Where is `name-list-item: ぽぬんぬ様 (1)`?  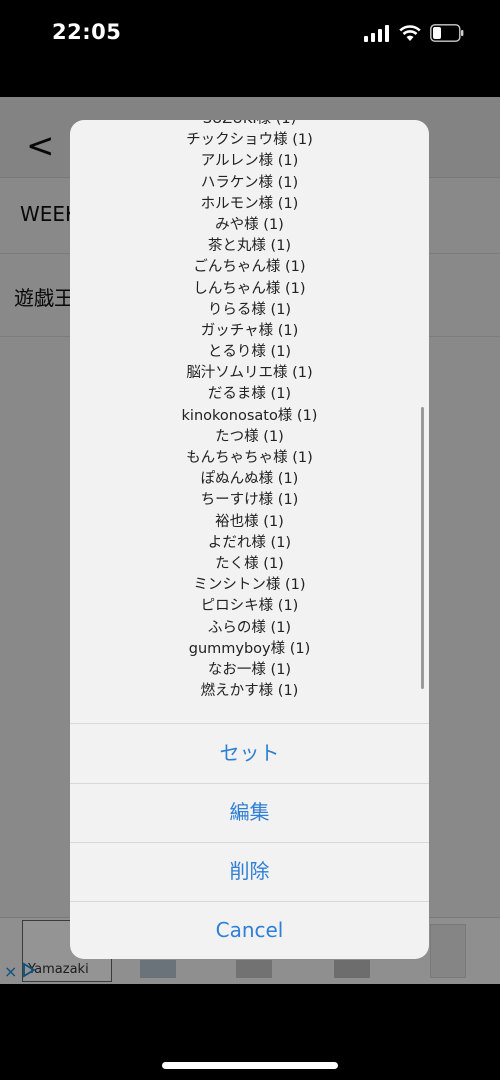 name-list-item: ぽぬんぬ様 (1) is located at coordinates (249, 479).